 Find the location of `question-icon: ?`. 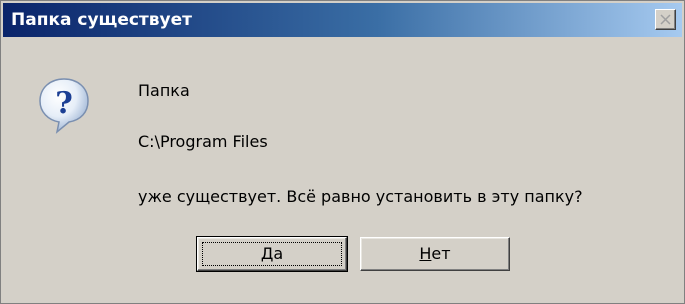

question-icon: ? is located at coordinates (64, 106).